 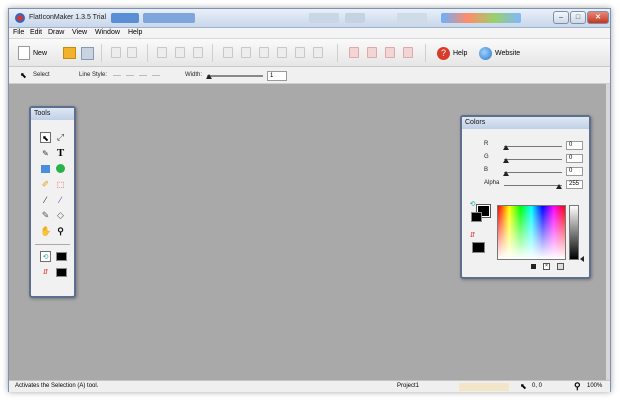 What do you see at coordinates (52, 244) in the screenshot?
I see `palette-divider` at bounding box center [52, 244].